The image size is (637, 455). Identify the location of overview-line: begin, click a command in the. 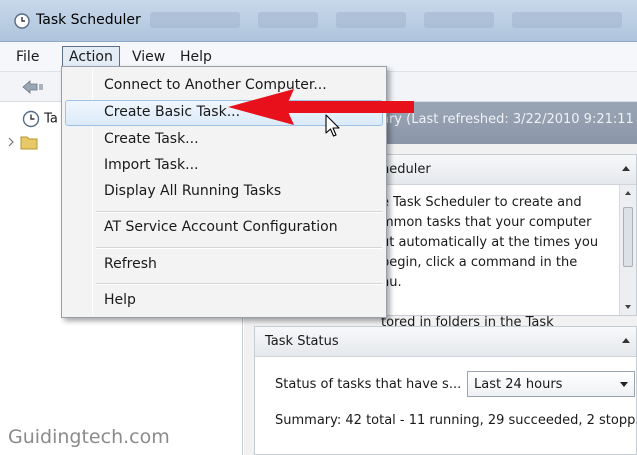
(479, 262).